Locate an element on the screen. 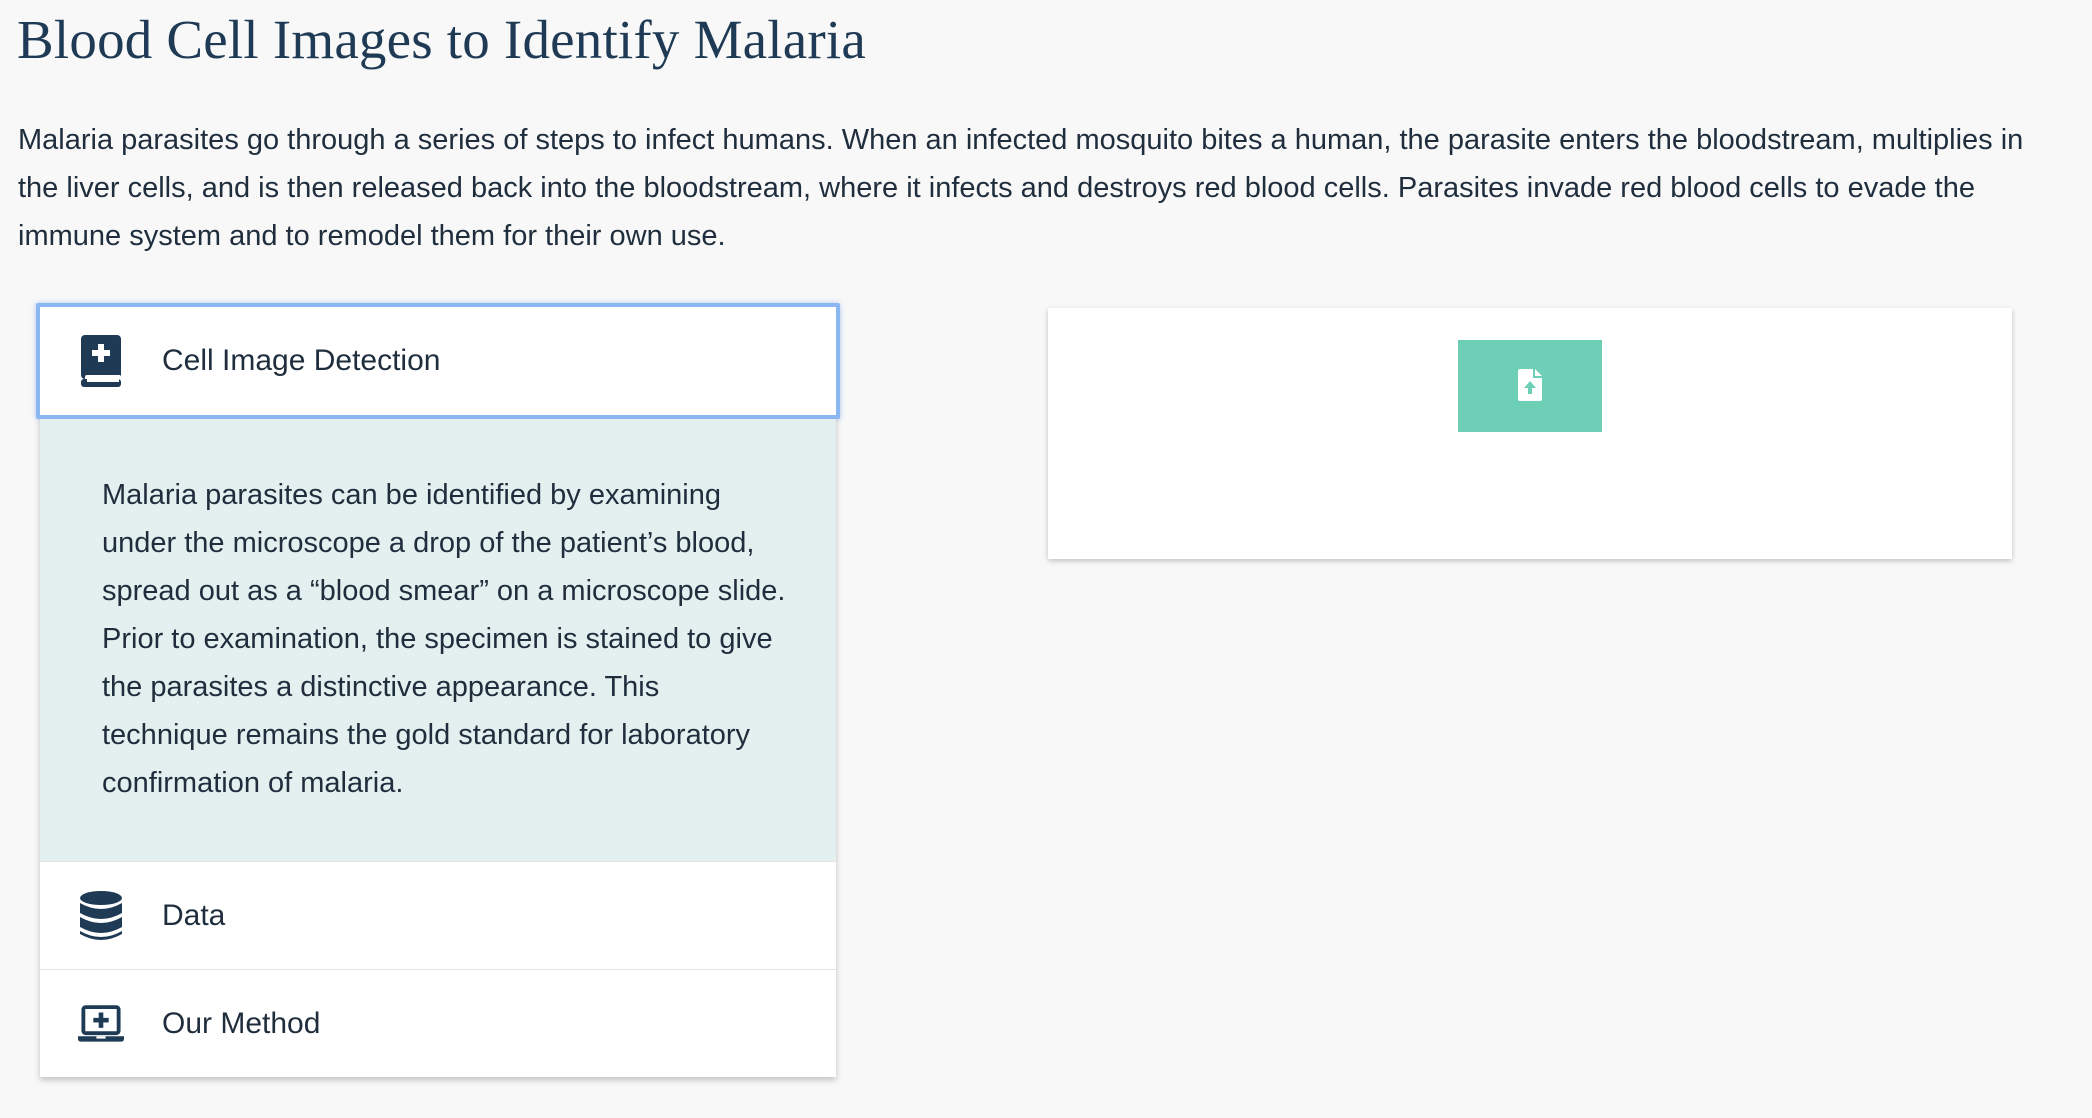  accordion-header-data: Data is located at coordinates (438, 915).